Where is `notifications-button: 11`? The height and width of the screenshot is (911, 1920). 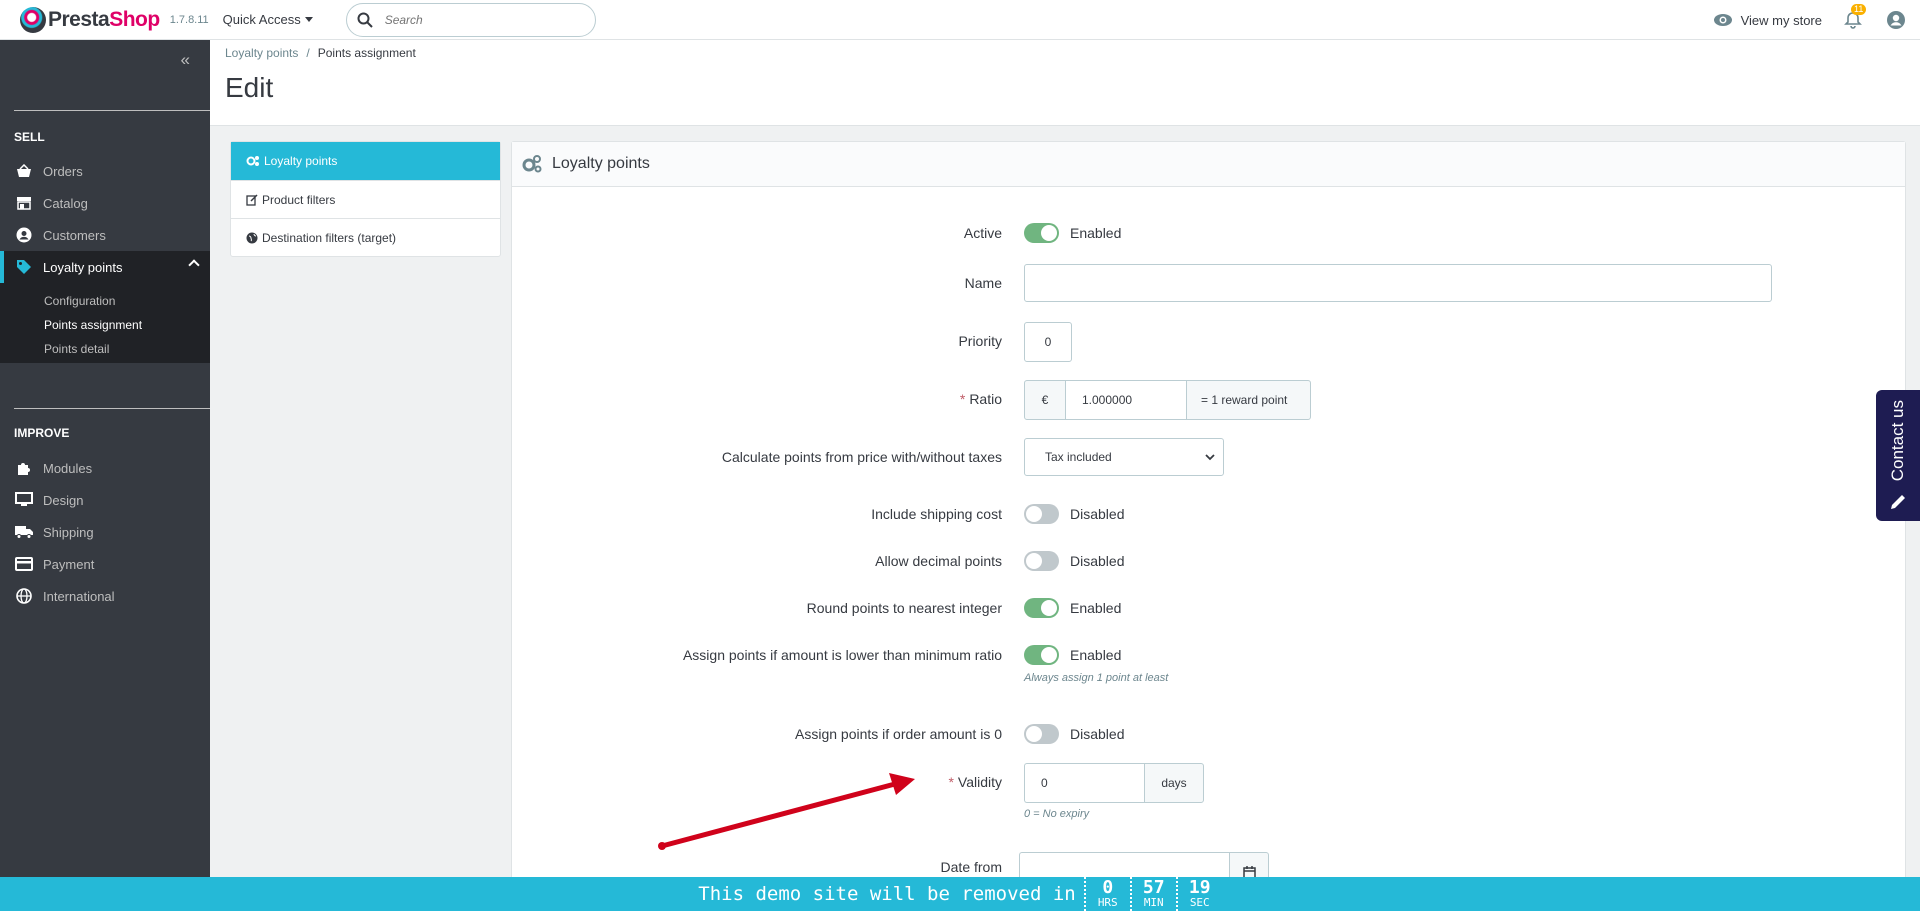
notifications-button: 11 is located at coordinates (1855, 16).